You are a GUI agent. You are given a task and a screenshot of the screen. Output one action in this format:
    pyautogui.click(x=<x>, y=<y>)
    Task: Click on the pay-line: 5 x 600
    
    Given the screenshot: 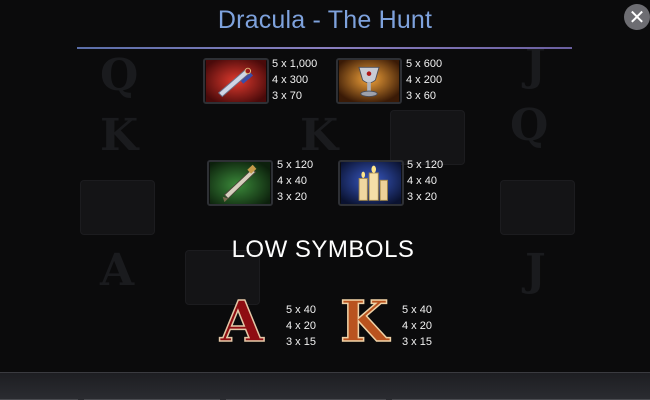 What is the action you would take?
    pyautogui.click(x=424, y=64)
    